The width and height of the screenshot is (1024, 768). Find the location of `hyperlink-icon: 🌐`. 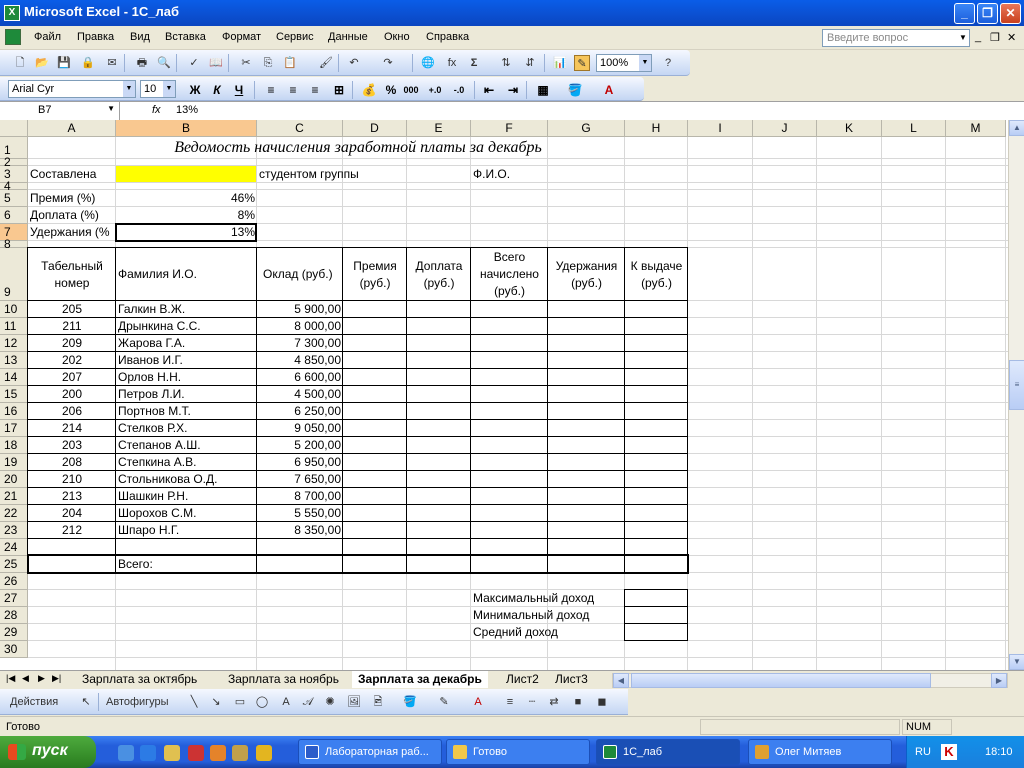

hyperlink-icon: 🌐 is located at coordinates (428, 63).